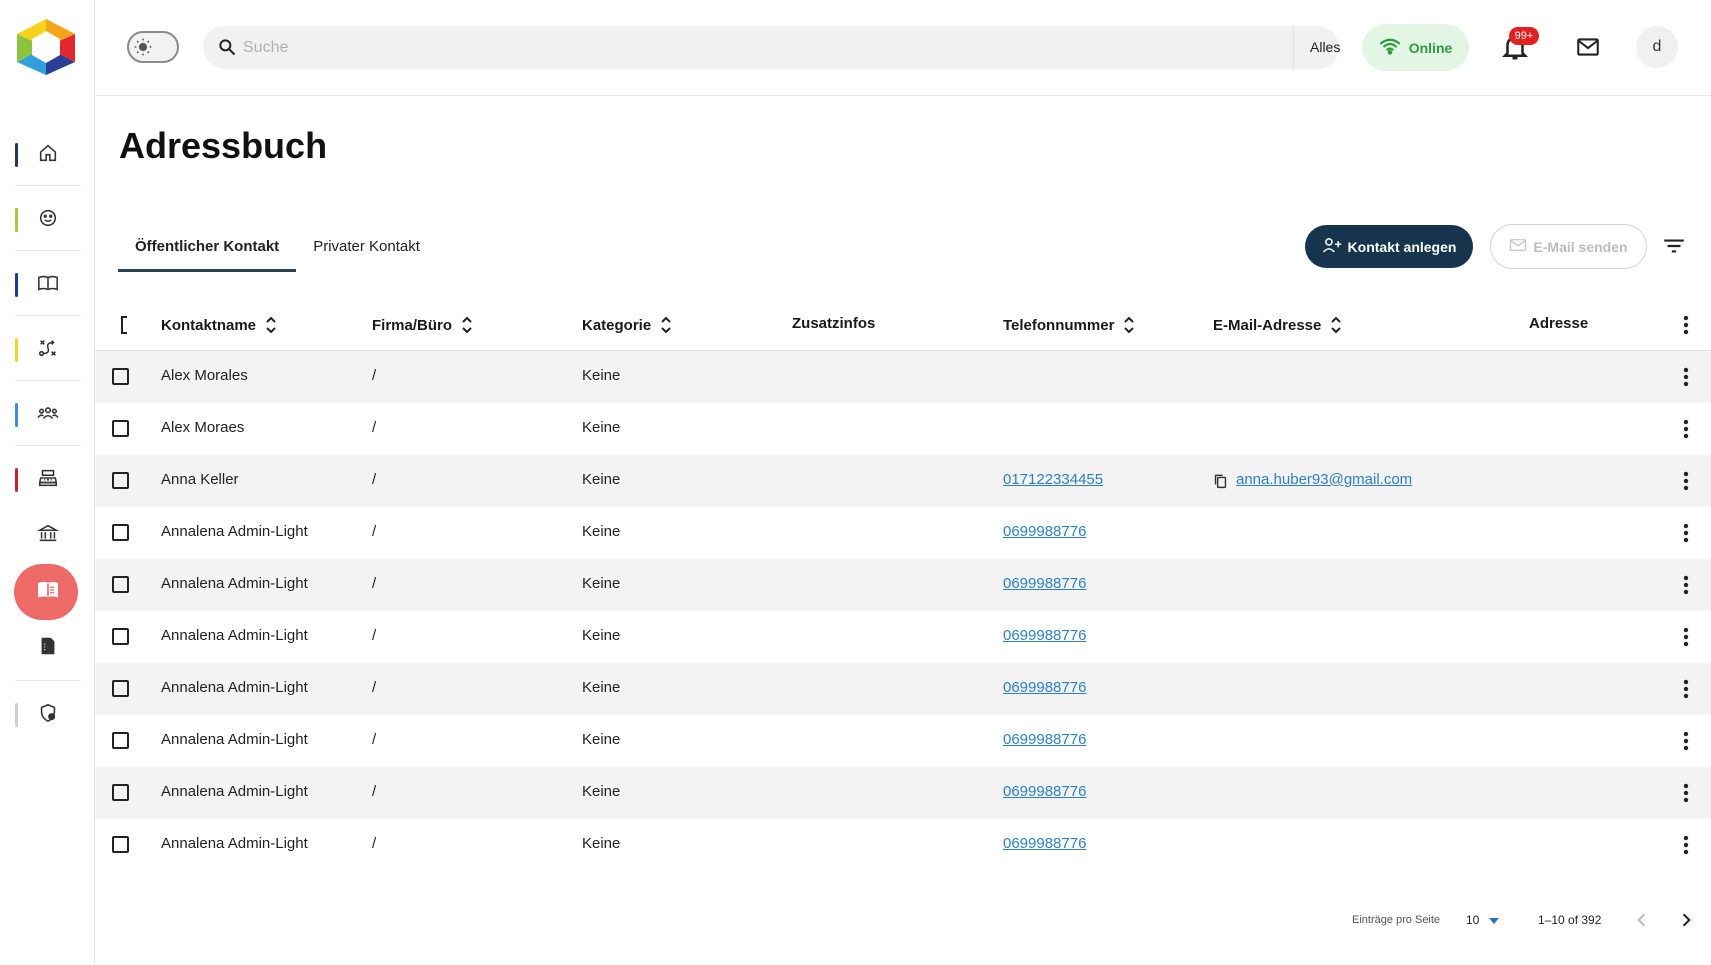 This screenshot has width=1711, height=965. Describe the element at coordinates (47, 285) in the screenshot. I see `sidebar-item-book` at that location.